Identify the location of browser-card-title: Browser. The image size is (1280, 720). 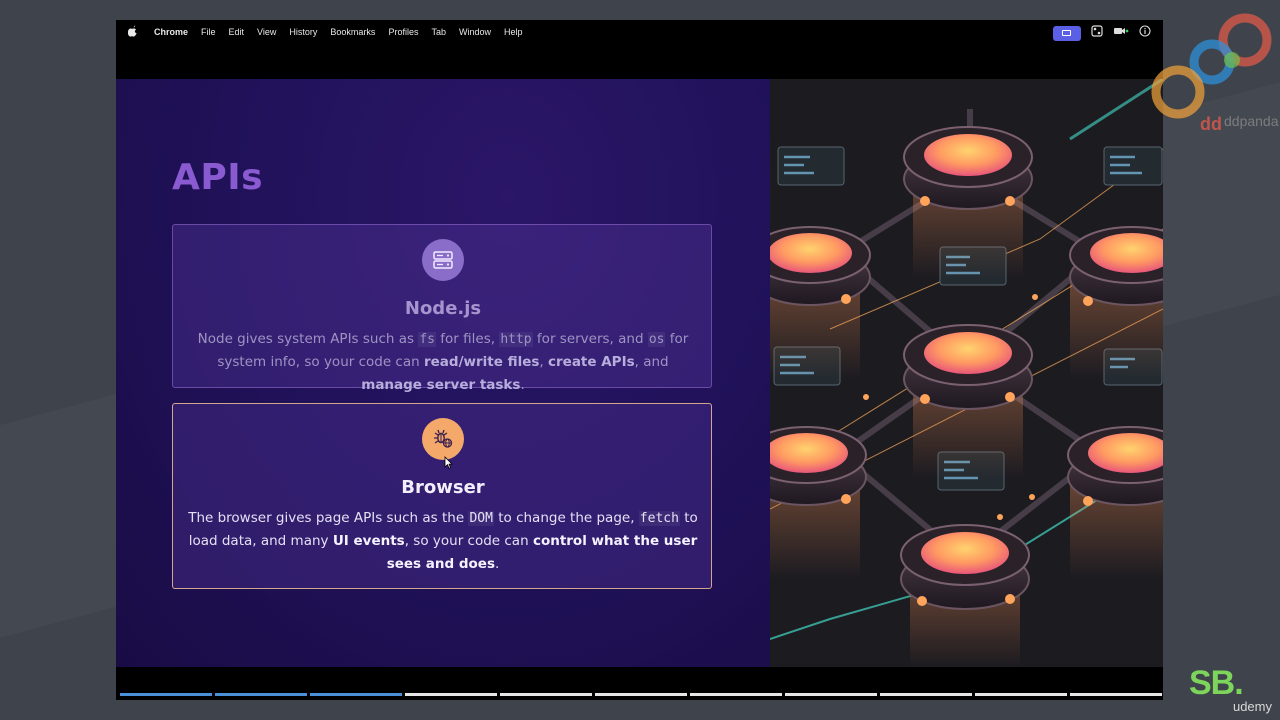
(443, 487).